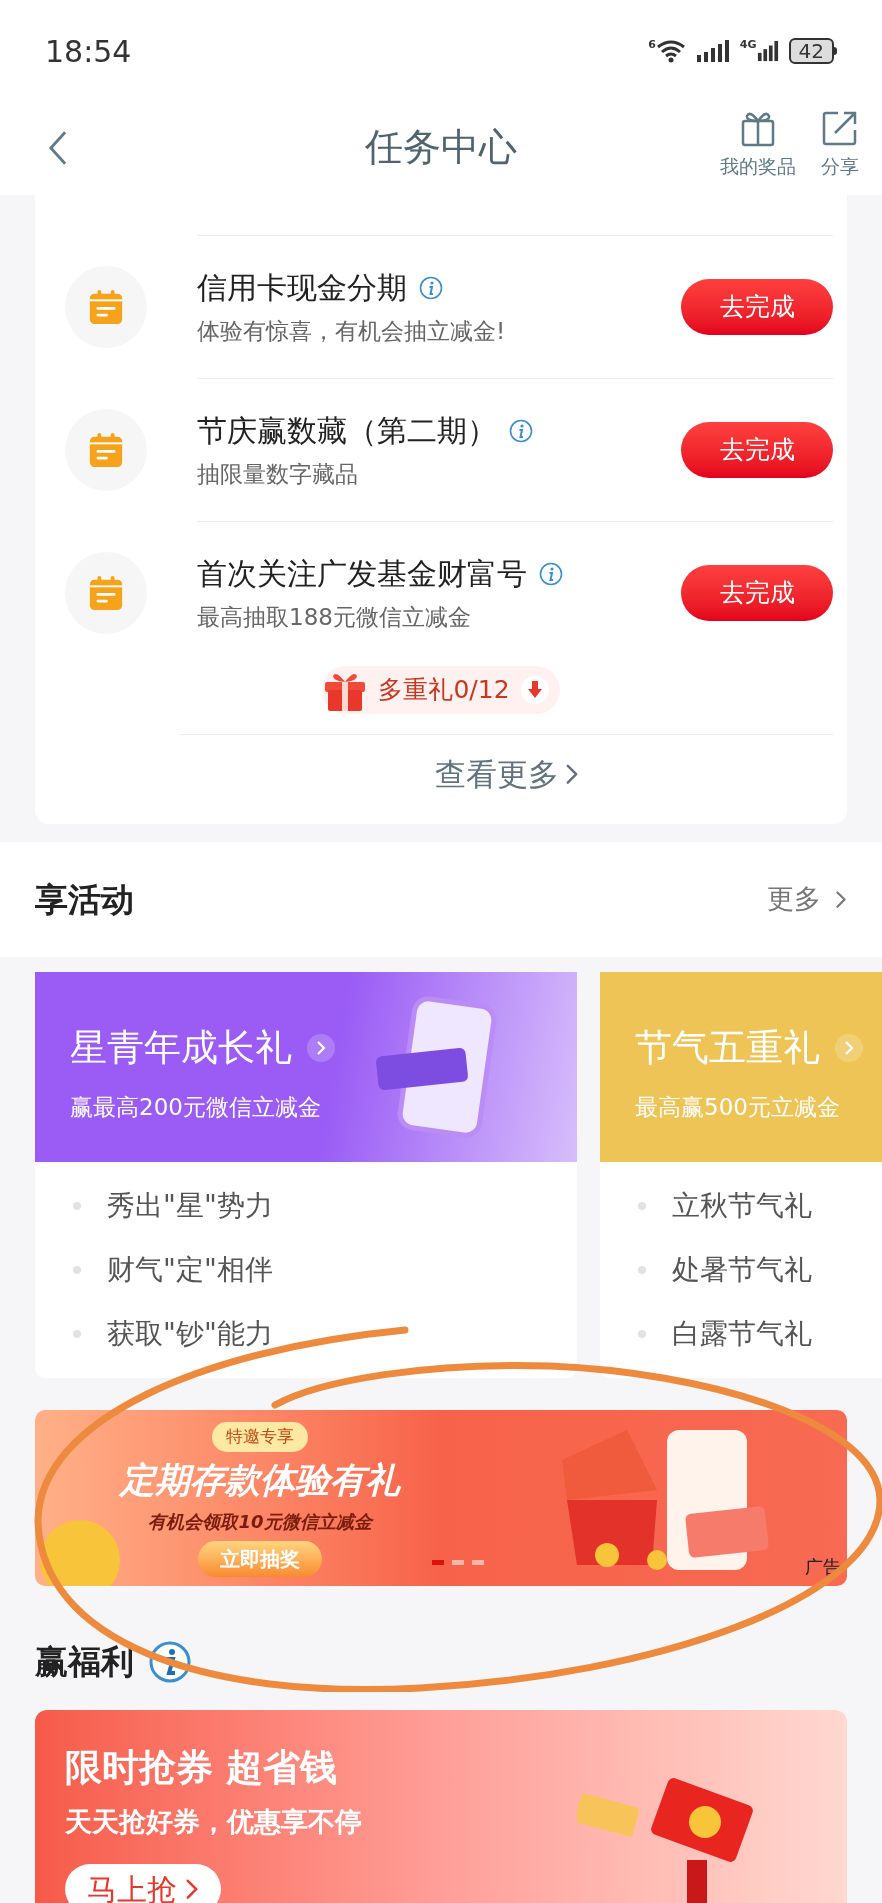 This screenshot has height=1903, width=882. I want to click on network-label: 4G, so click(748, 44).